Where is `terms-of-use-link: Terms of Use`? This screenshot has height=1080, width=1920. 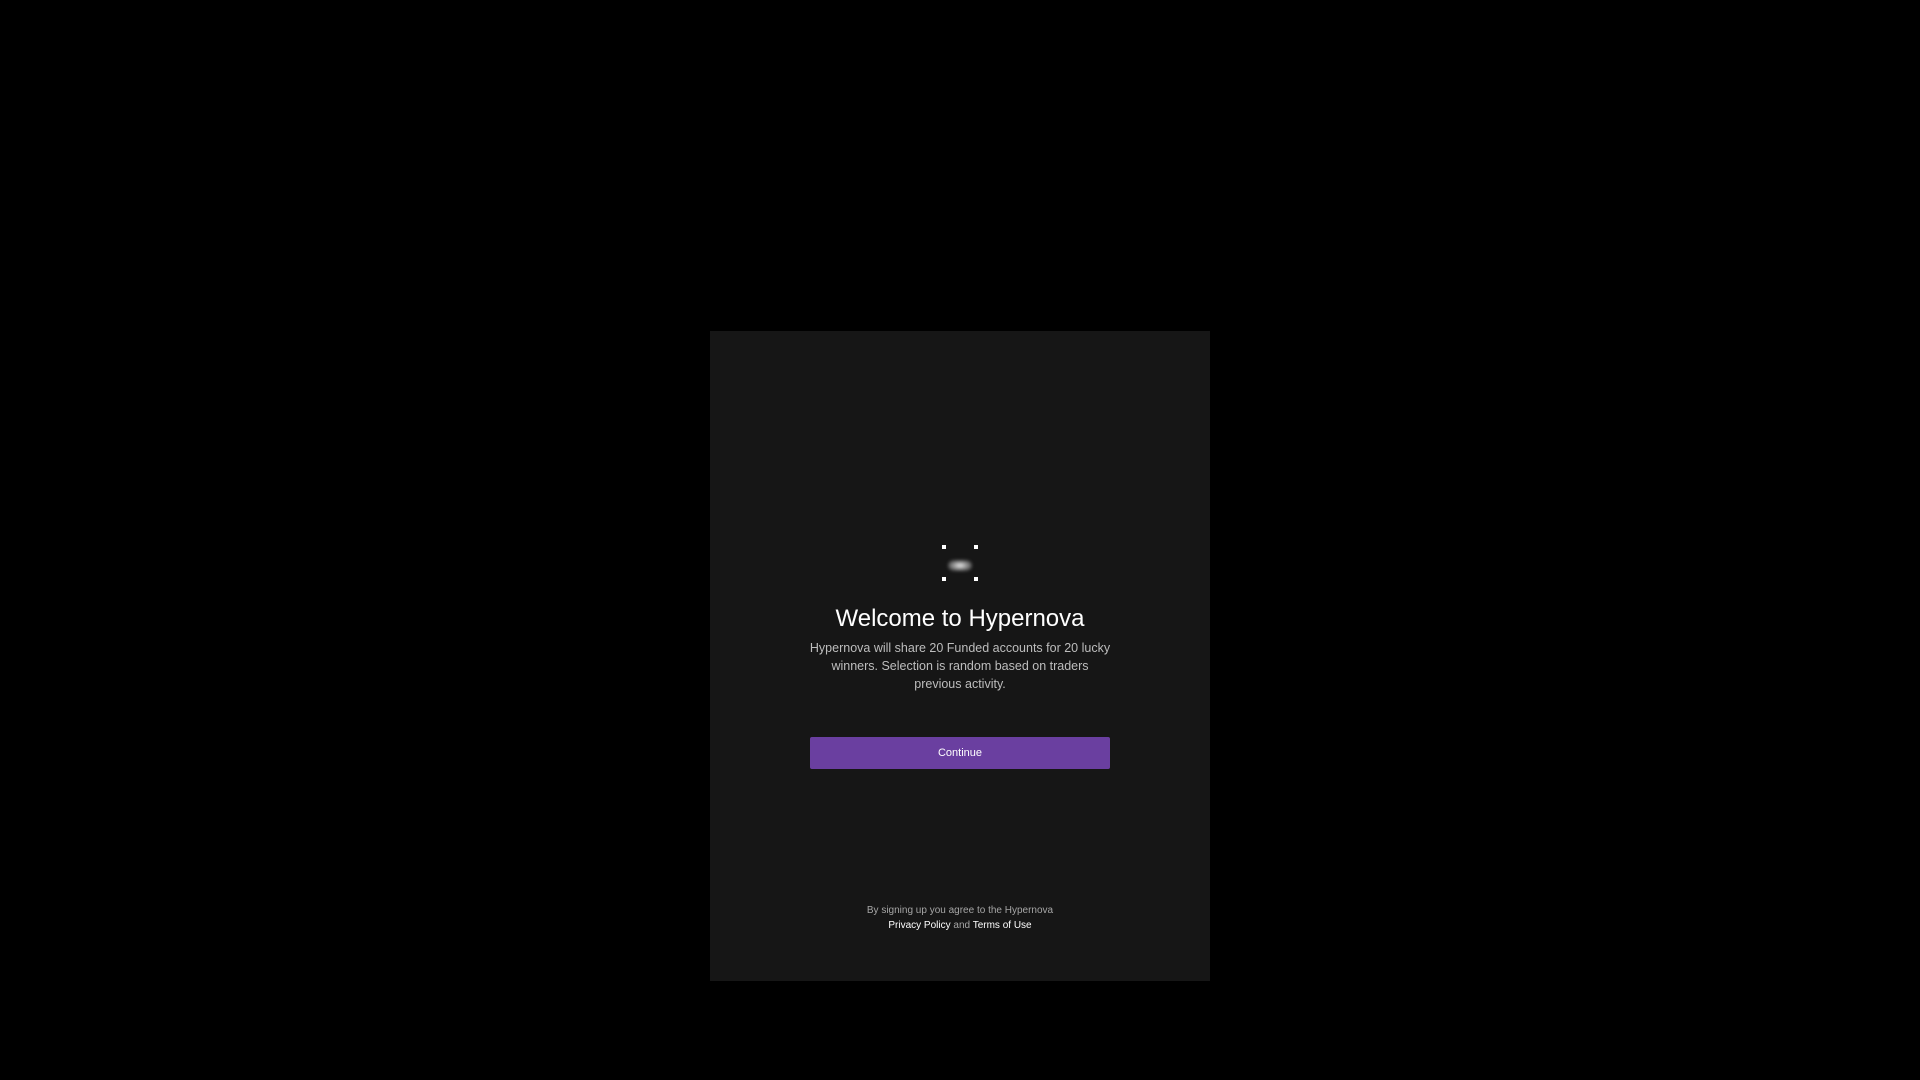
terms-of-use-link: Terms of Use is located at coordinates (1002, 925).